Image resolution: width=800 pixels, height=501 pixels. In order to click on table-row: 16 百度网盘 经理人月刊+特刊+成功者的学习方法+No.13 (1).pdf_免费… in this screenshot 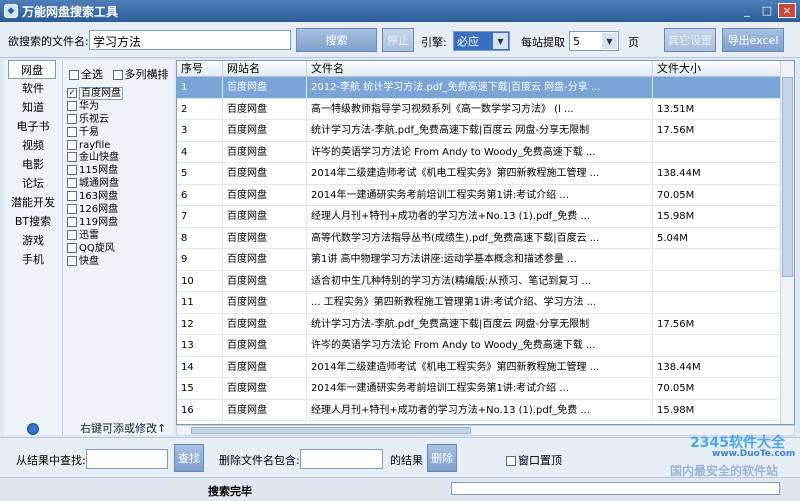, I will do `click(485, 410)`.